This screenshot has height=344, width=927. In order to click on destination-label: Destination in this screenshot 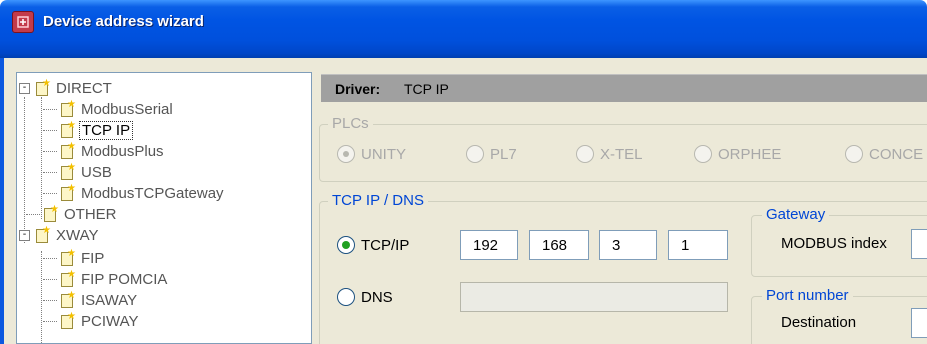, I will do `click(819, 322)`.